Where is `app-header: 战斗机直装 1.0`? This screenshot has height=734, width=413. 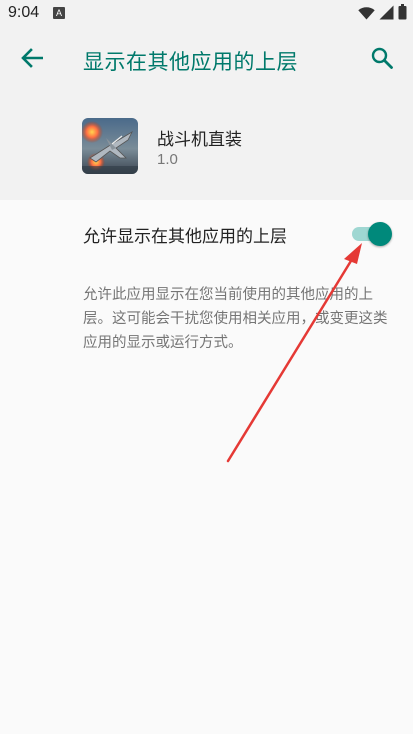 app-header: 战斗机直装 1.0 is located at coordinates (206, 146).